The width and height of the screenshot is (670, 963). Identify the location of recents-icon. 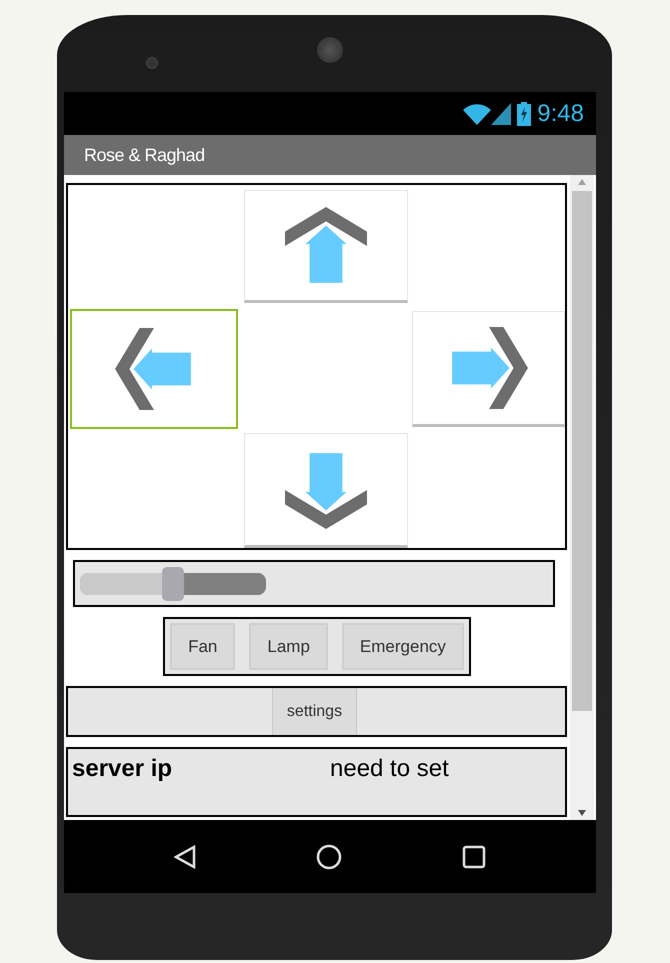
(474, 856).